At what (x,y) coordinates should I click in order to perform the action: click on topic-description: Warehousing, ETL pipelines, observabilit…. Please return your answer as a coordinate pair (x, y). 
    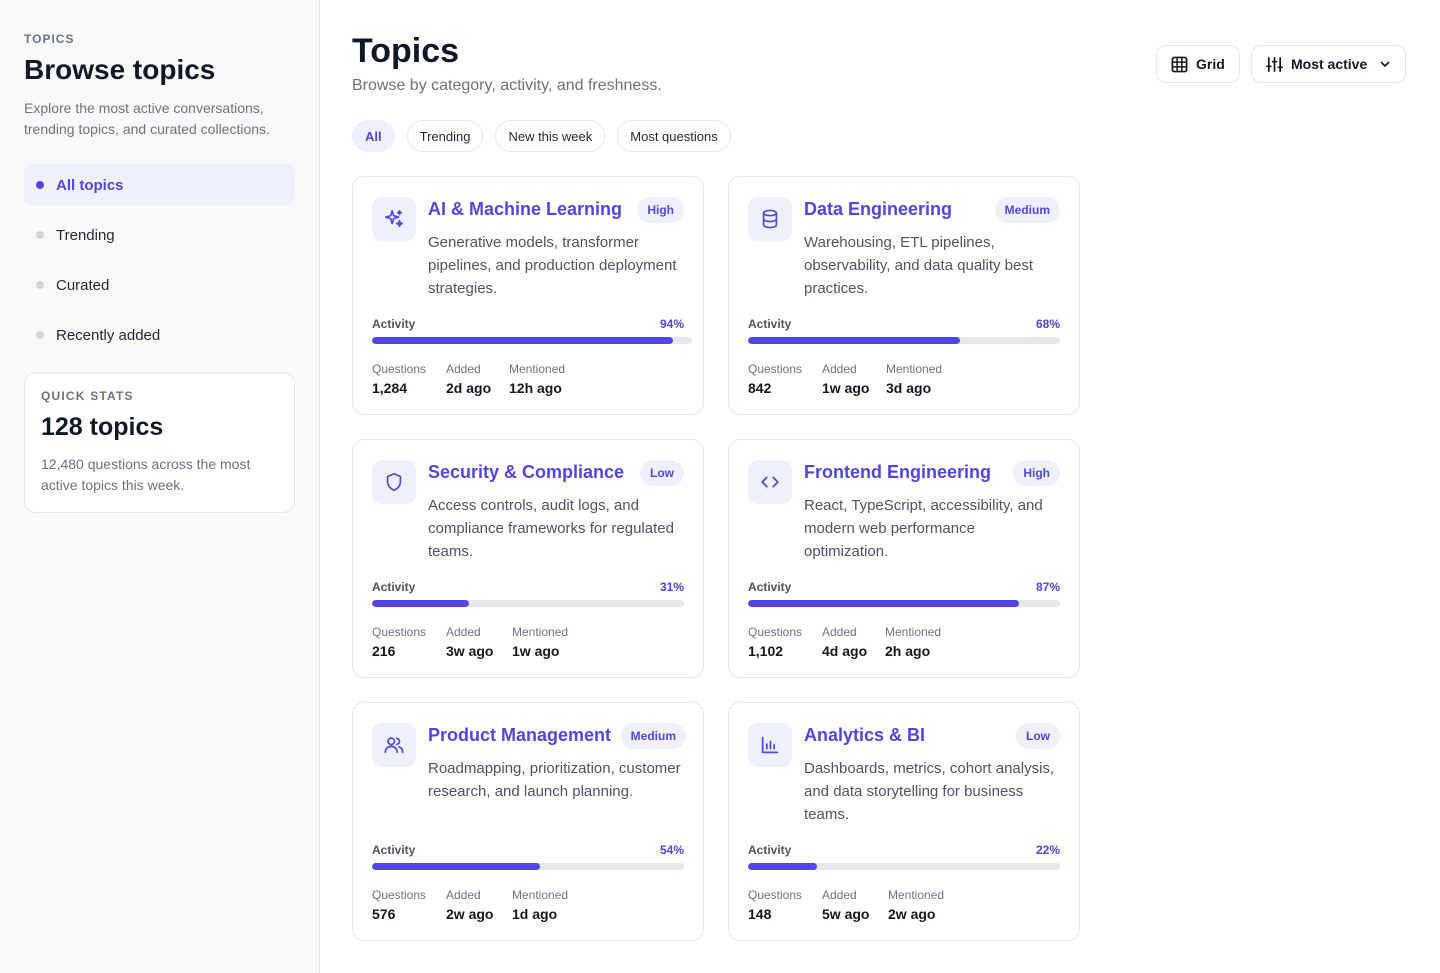
    Looking at the image, I should click on (919, 265).